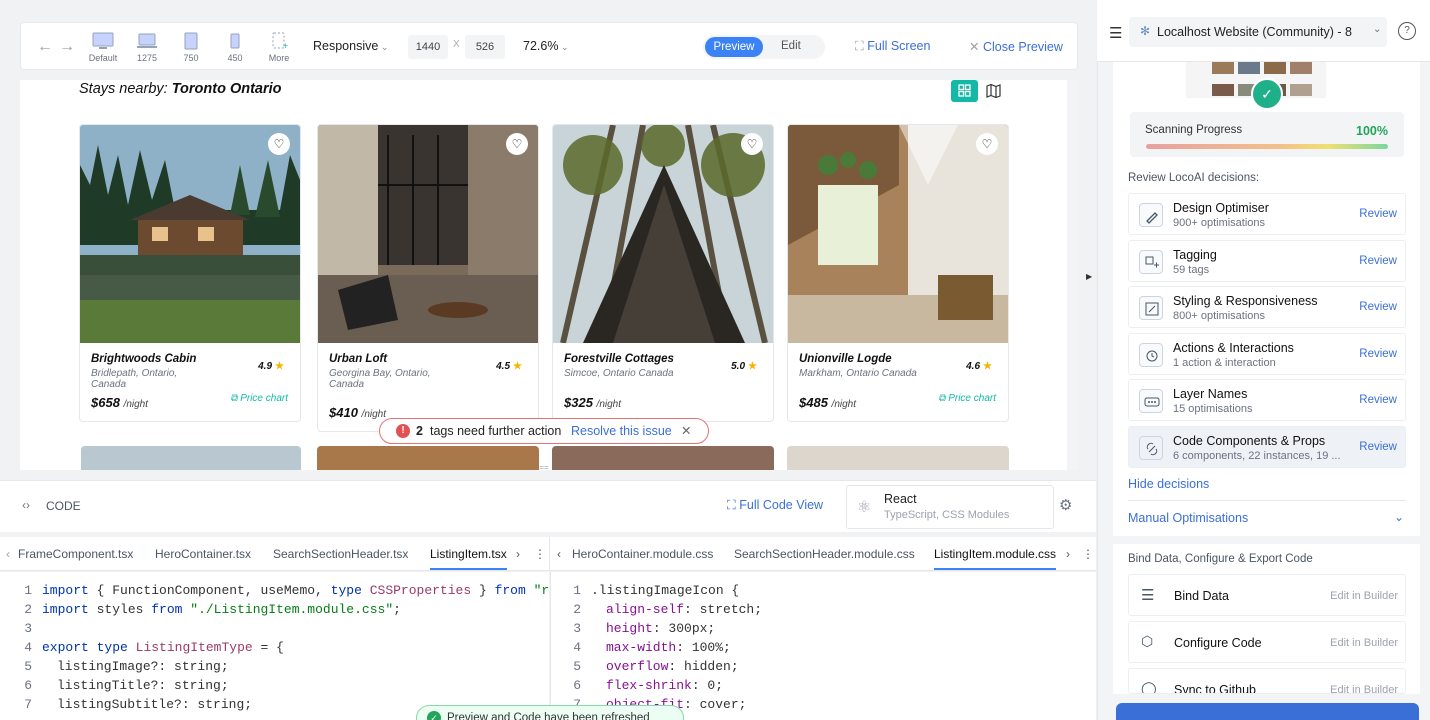 The height and width of the screenshot is (720, 1430). I want to click on expand-icon: ⛶, so click(733, 505).